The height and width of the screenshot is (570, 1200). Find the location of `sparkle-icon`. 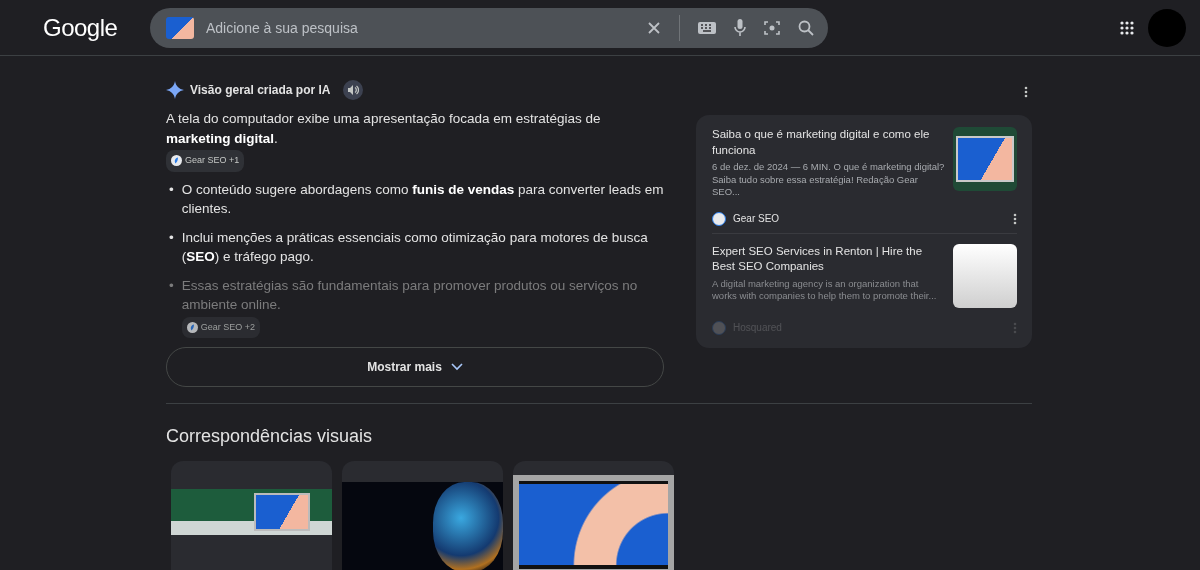

sparkle-icon is located at coordinates (175, 90).